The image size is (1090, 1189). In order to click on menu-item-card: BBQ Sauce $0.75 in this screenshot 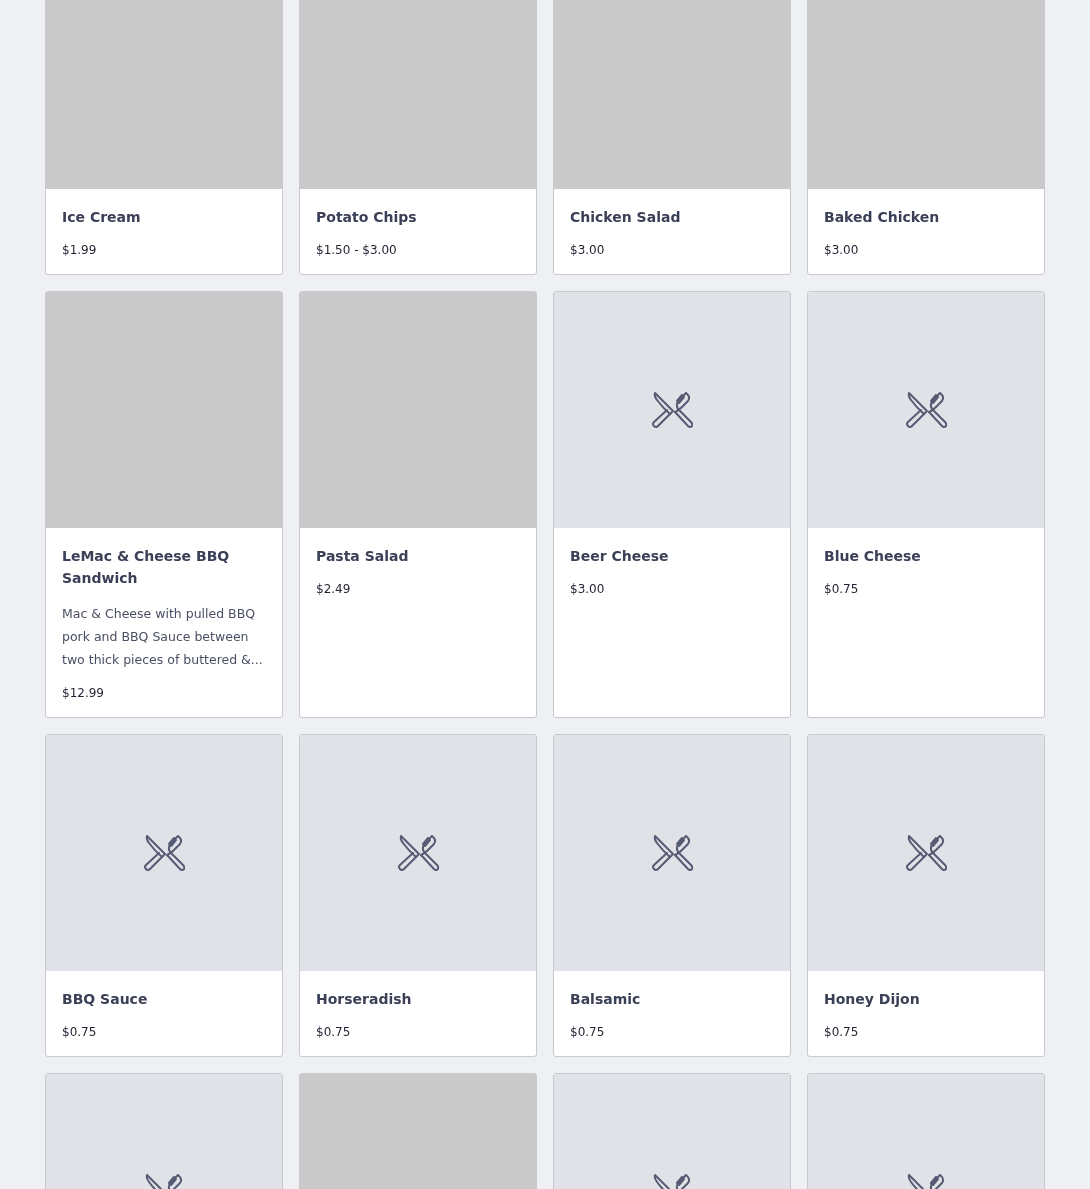, I will do `click(164, 895)`.